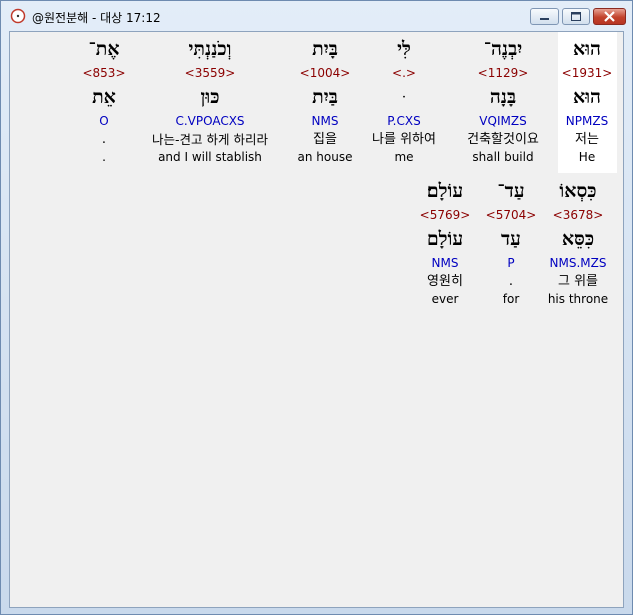  I want to click on minimize-button, so click(544, 16).